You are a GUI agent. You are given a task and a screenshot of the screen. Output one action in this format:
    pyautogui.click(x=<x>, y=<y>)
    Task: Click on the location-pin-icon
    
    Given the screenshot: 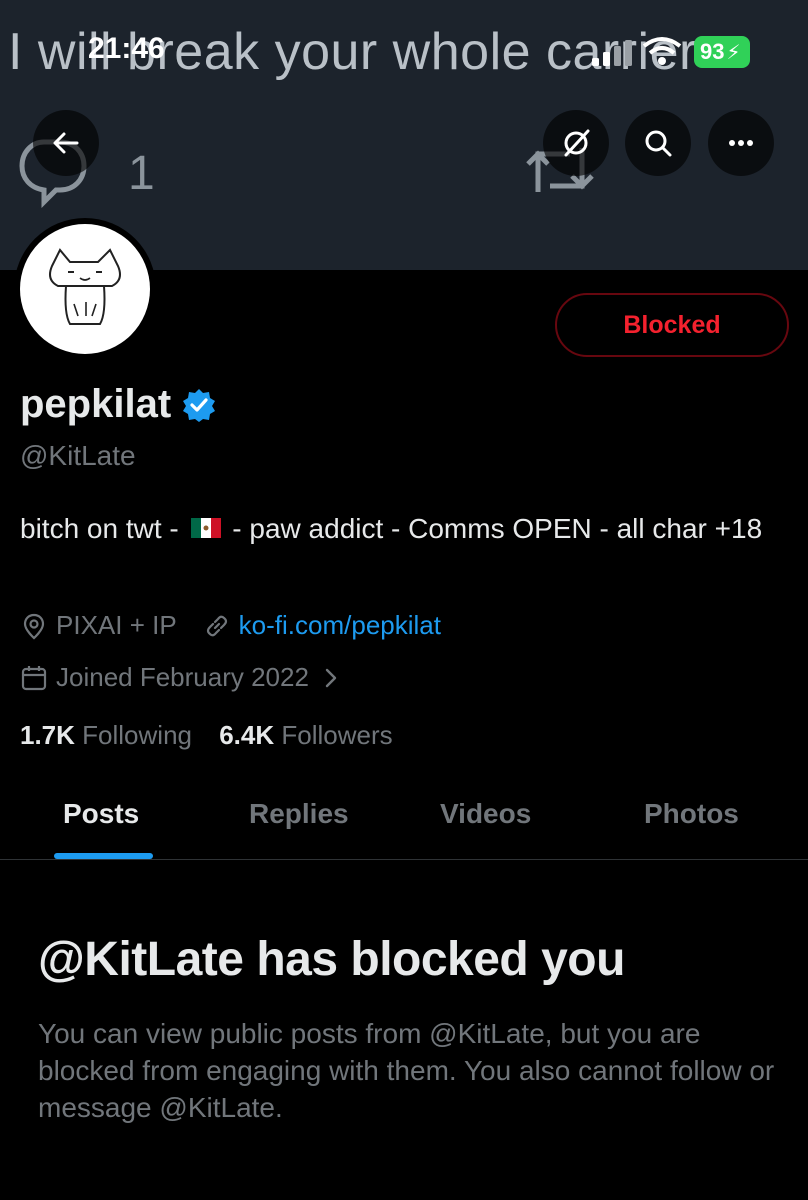 What is the action you would take?
    pyautogui.click(x=34, y=626)
    